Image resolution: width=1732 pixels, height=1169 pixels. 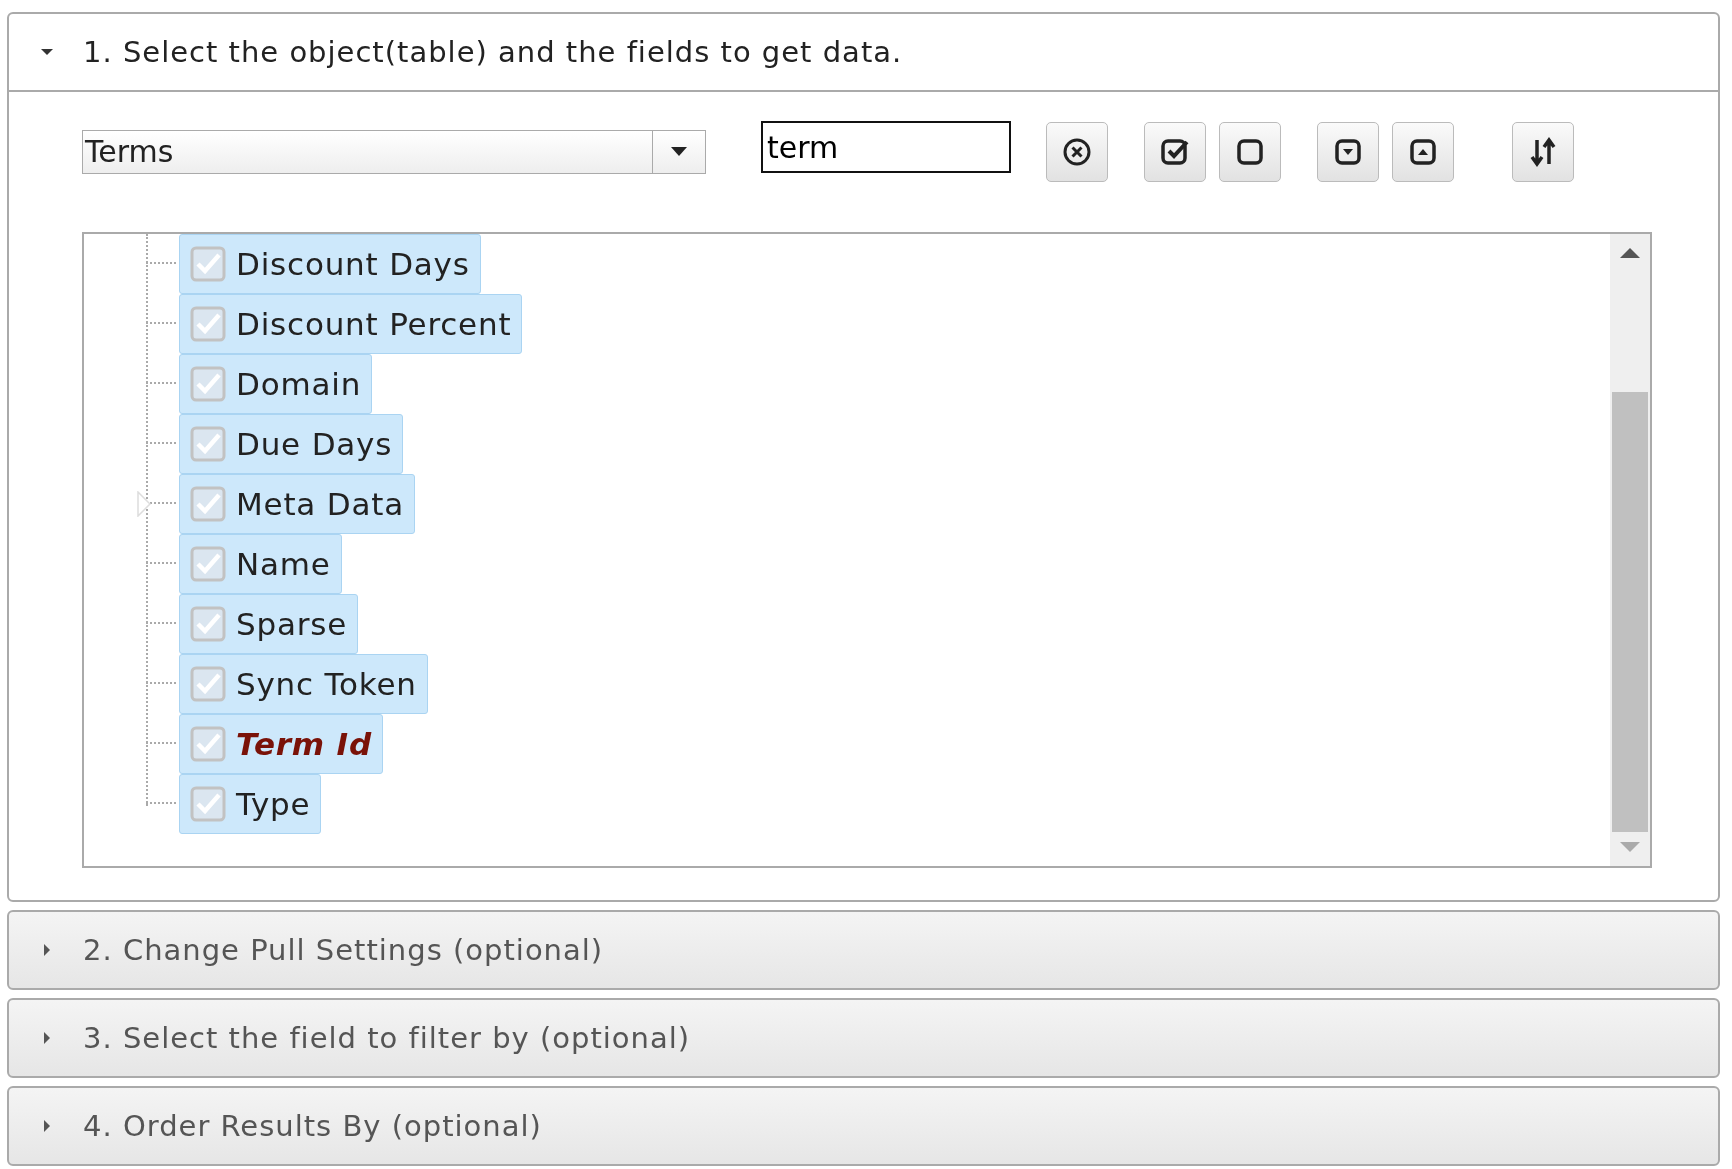 What do you see at coordinates (1630, 612) in the screenshot?
I see `scrollbar-thumb` at bounding box center [1630, 612].